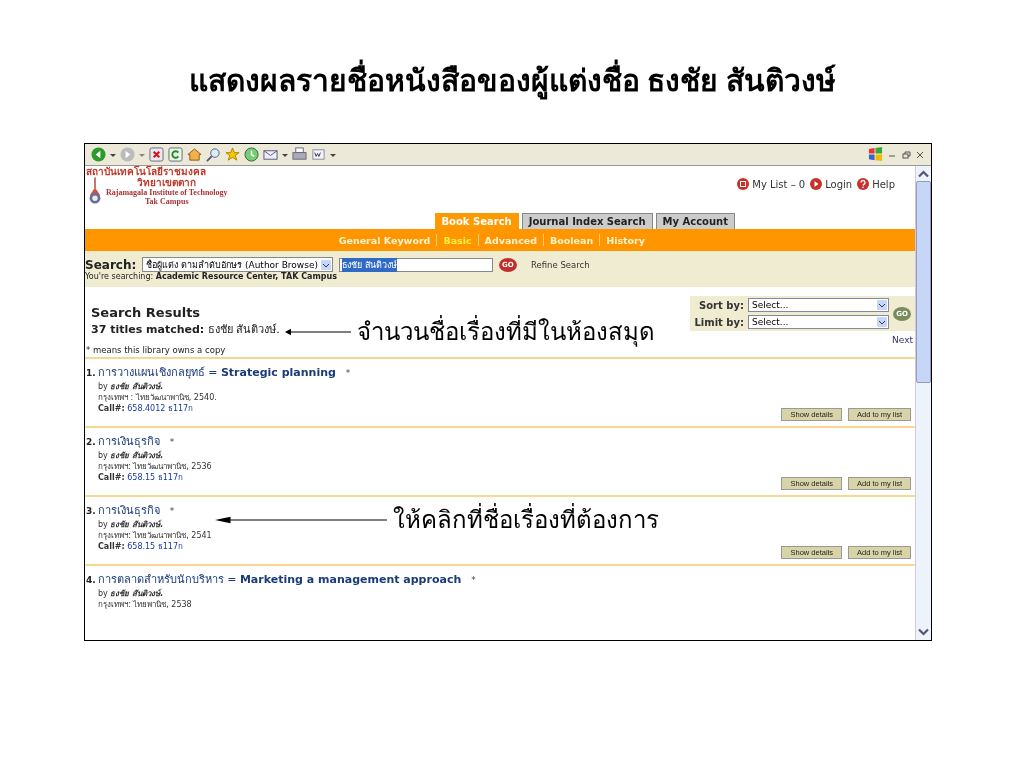 The width and height of the screenshot is (1024, 768). I want to click on logo-text: วิทยาเขตตาก, so click(167, 182).